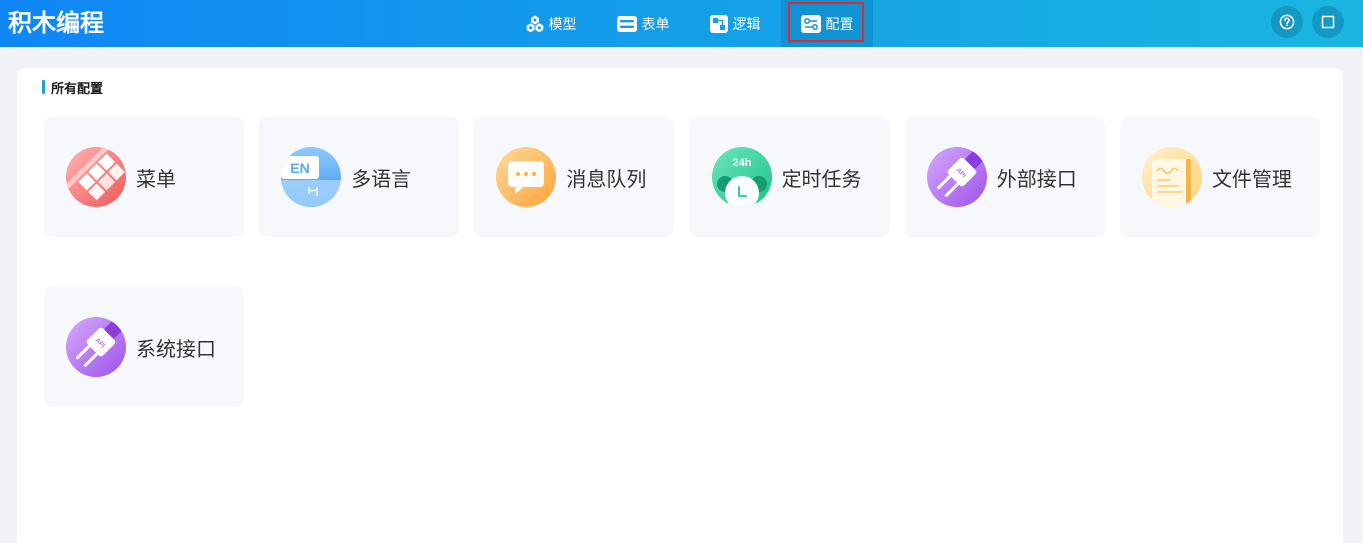  I want to click on maximize-icon, so click(1328, 22).